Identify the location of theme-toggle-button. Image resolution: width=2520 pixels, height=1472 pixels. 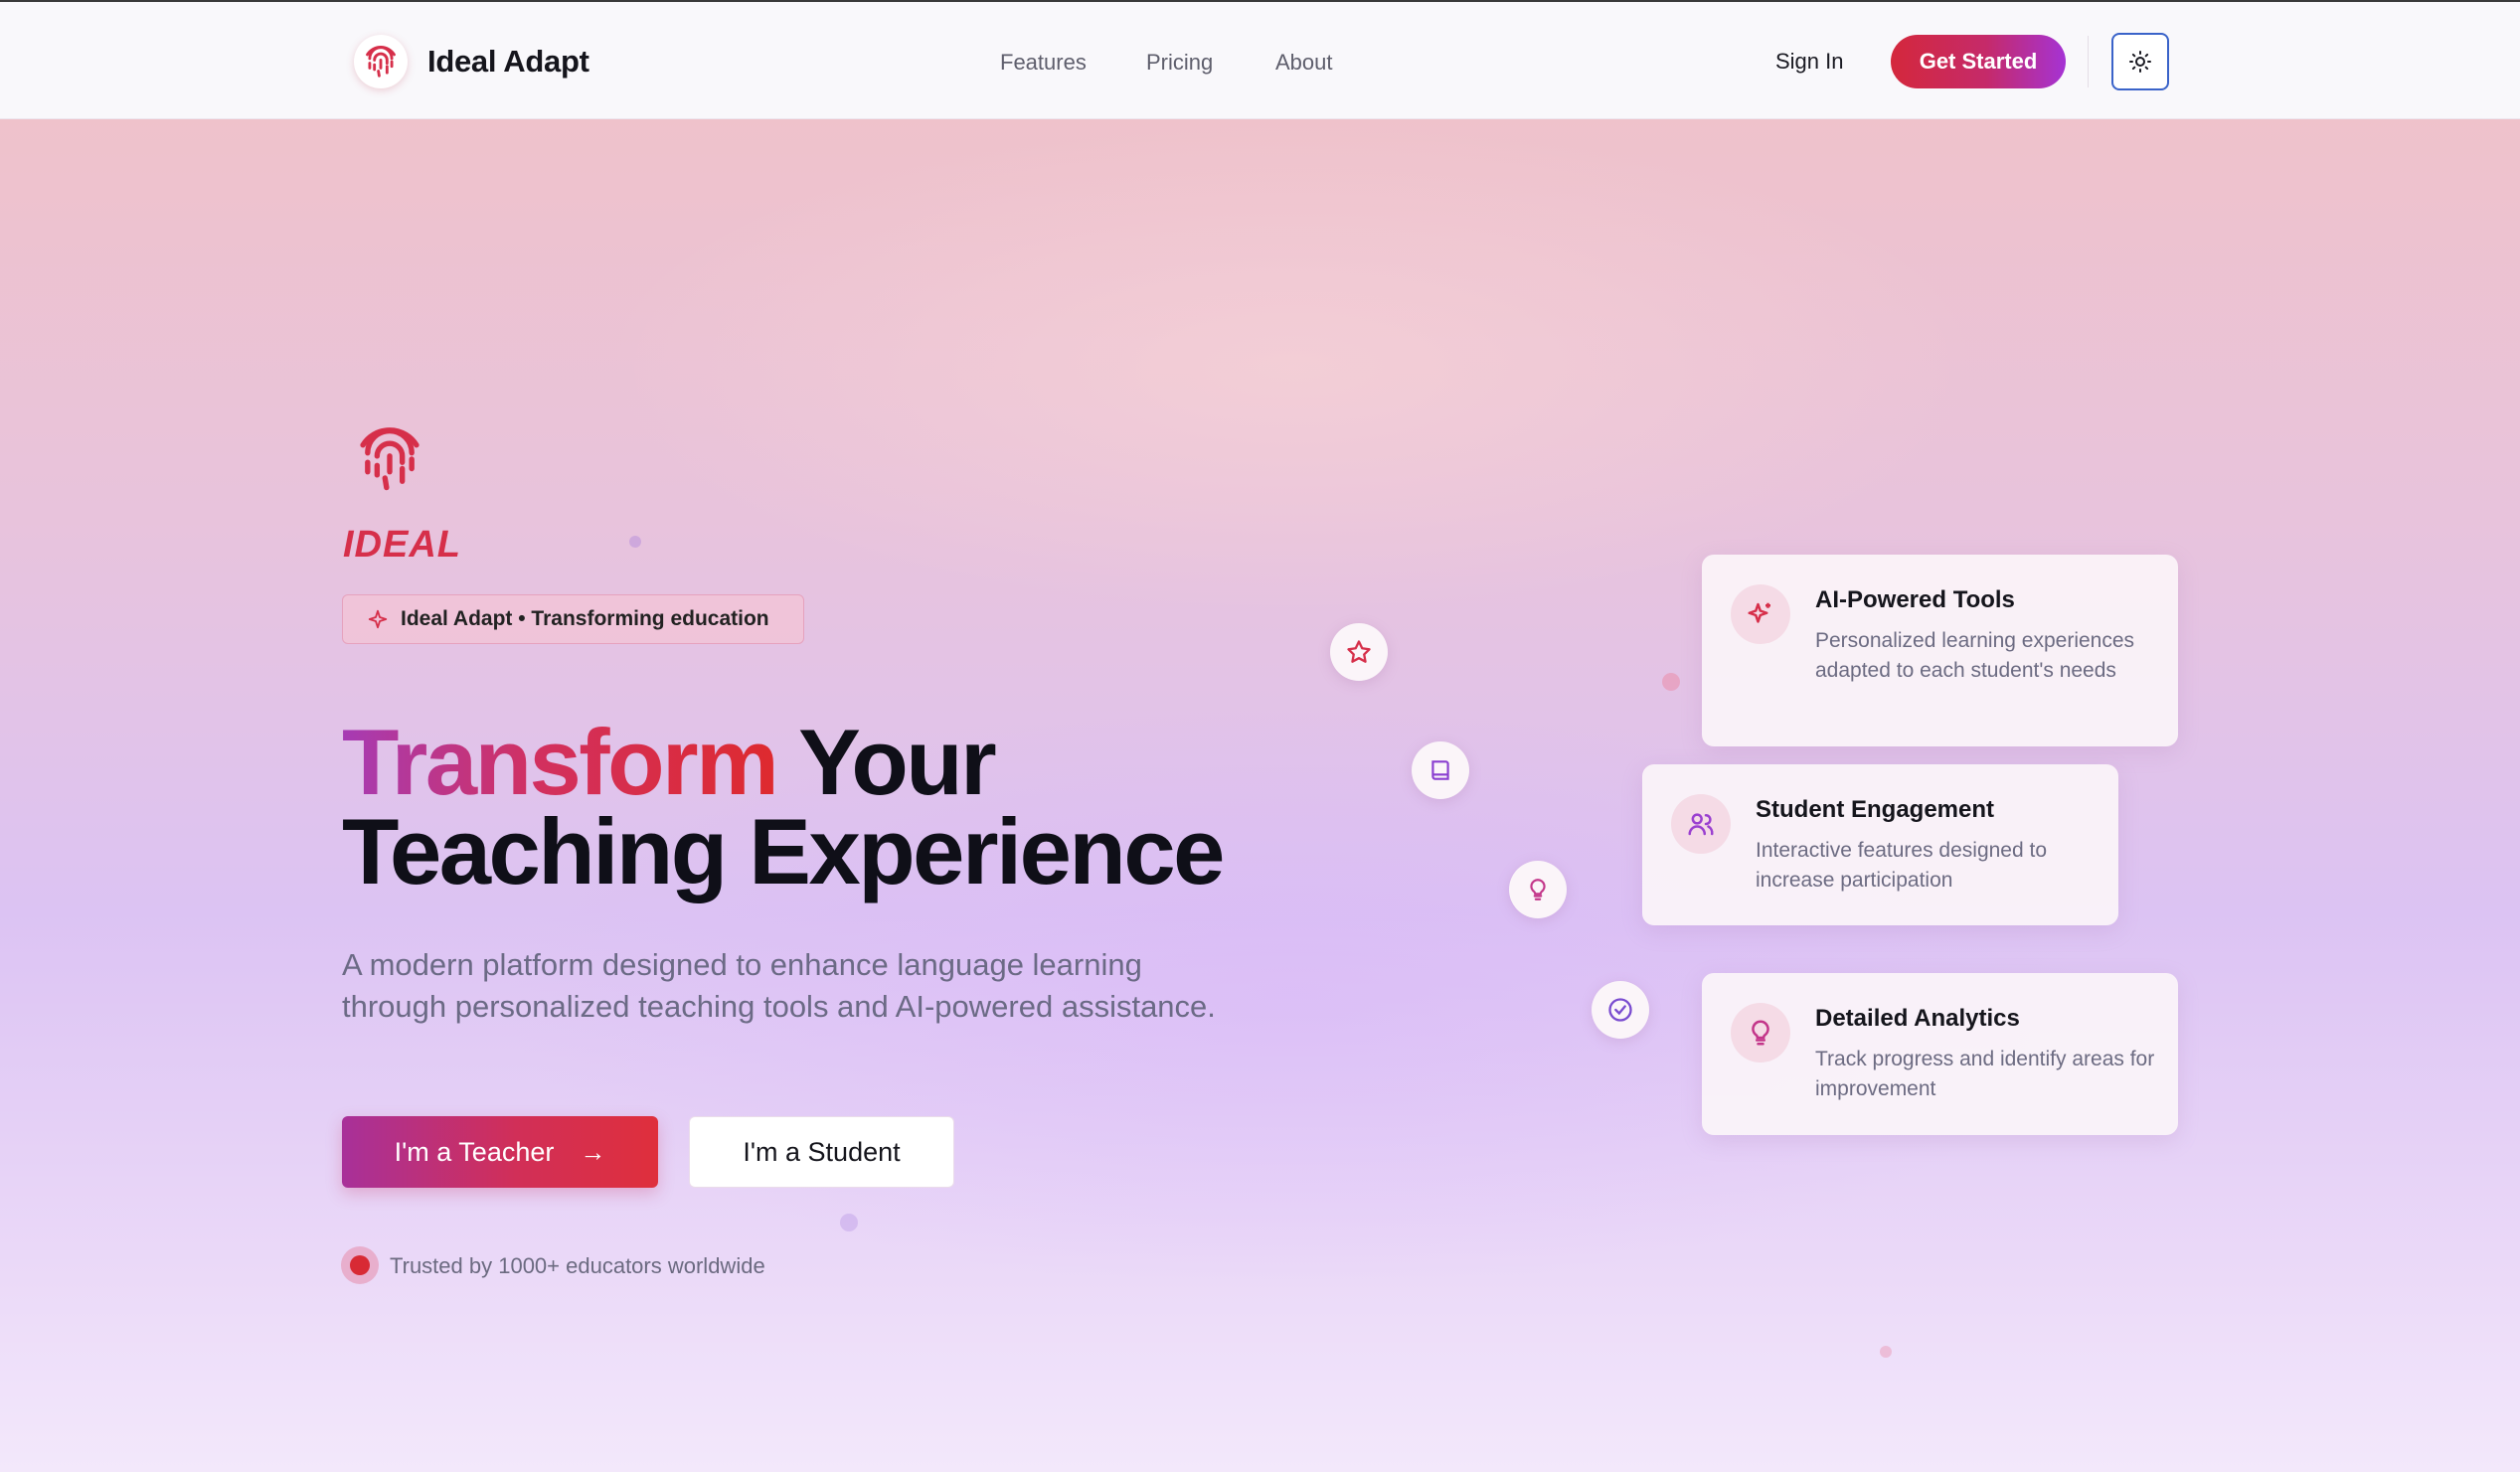
(2140, 62).